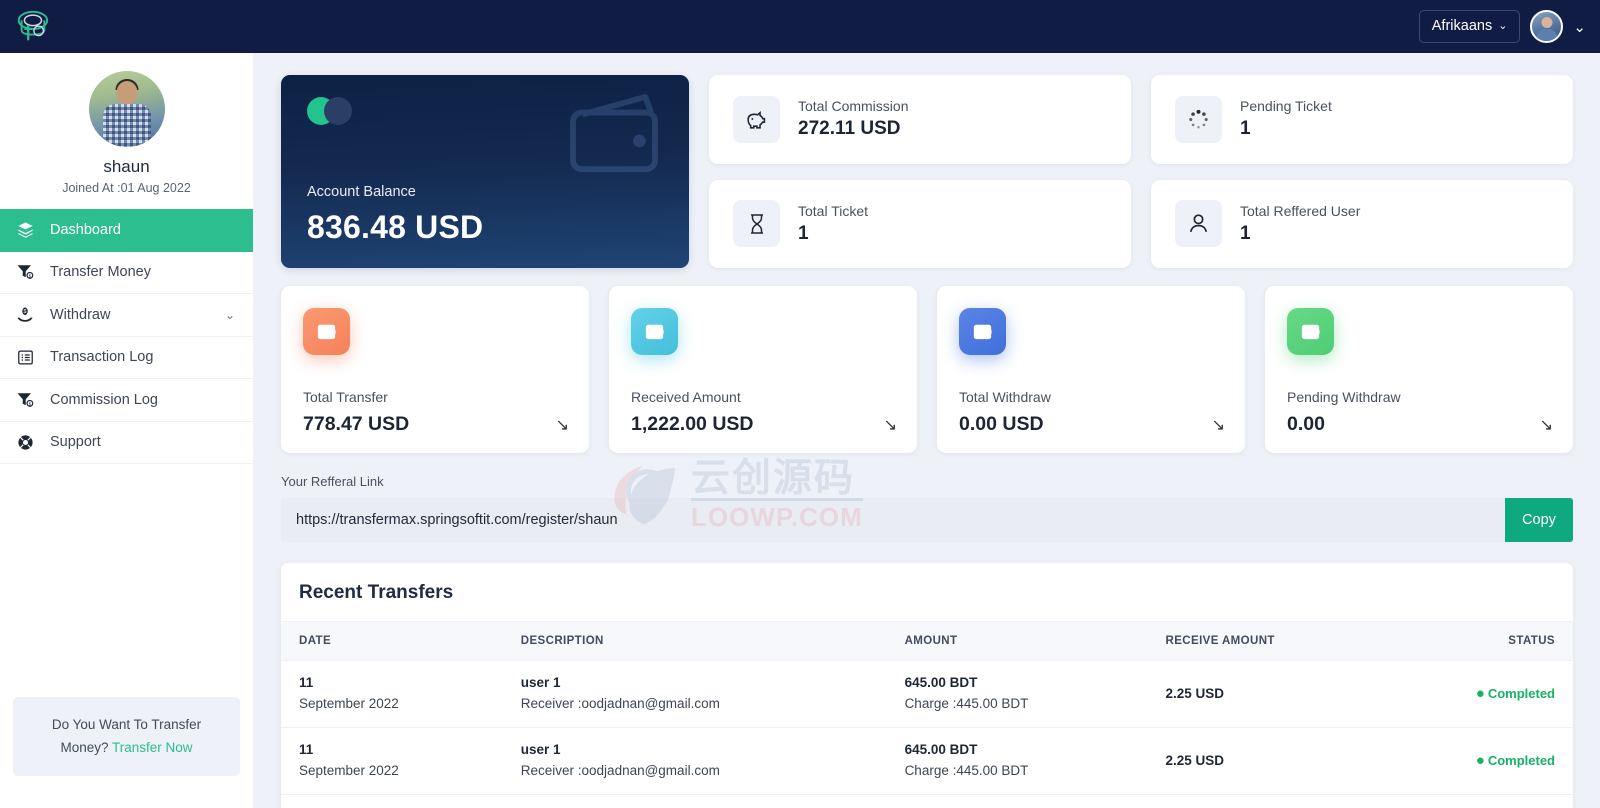 This screenshot has width=1600, height=808. What do you see at coordinates (332, 481) in the screenshot?
I see `referral-link-label: Your Refferal Link` at bounding box center [332, 481].